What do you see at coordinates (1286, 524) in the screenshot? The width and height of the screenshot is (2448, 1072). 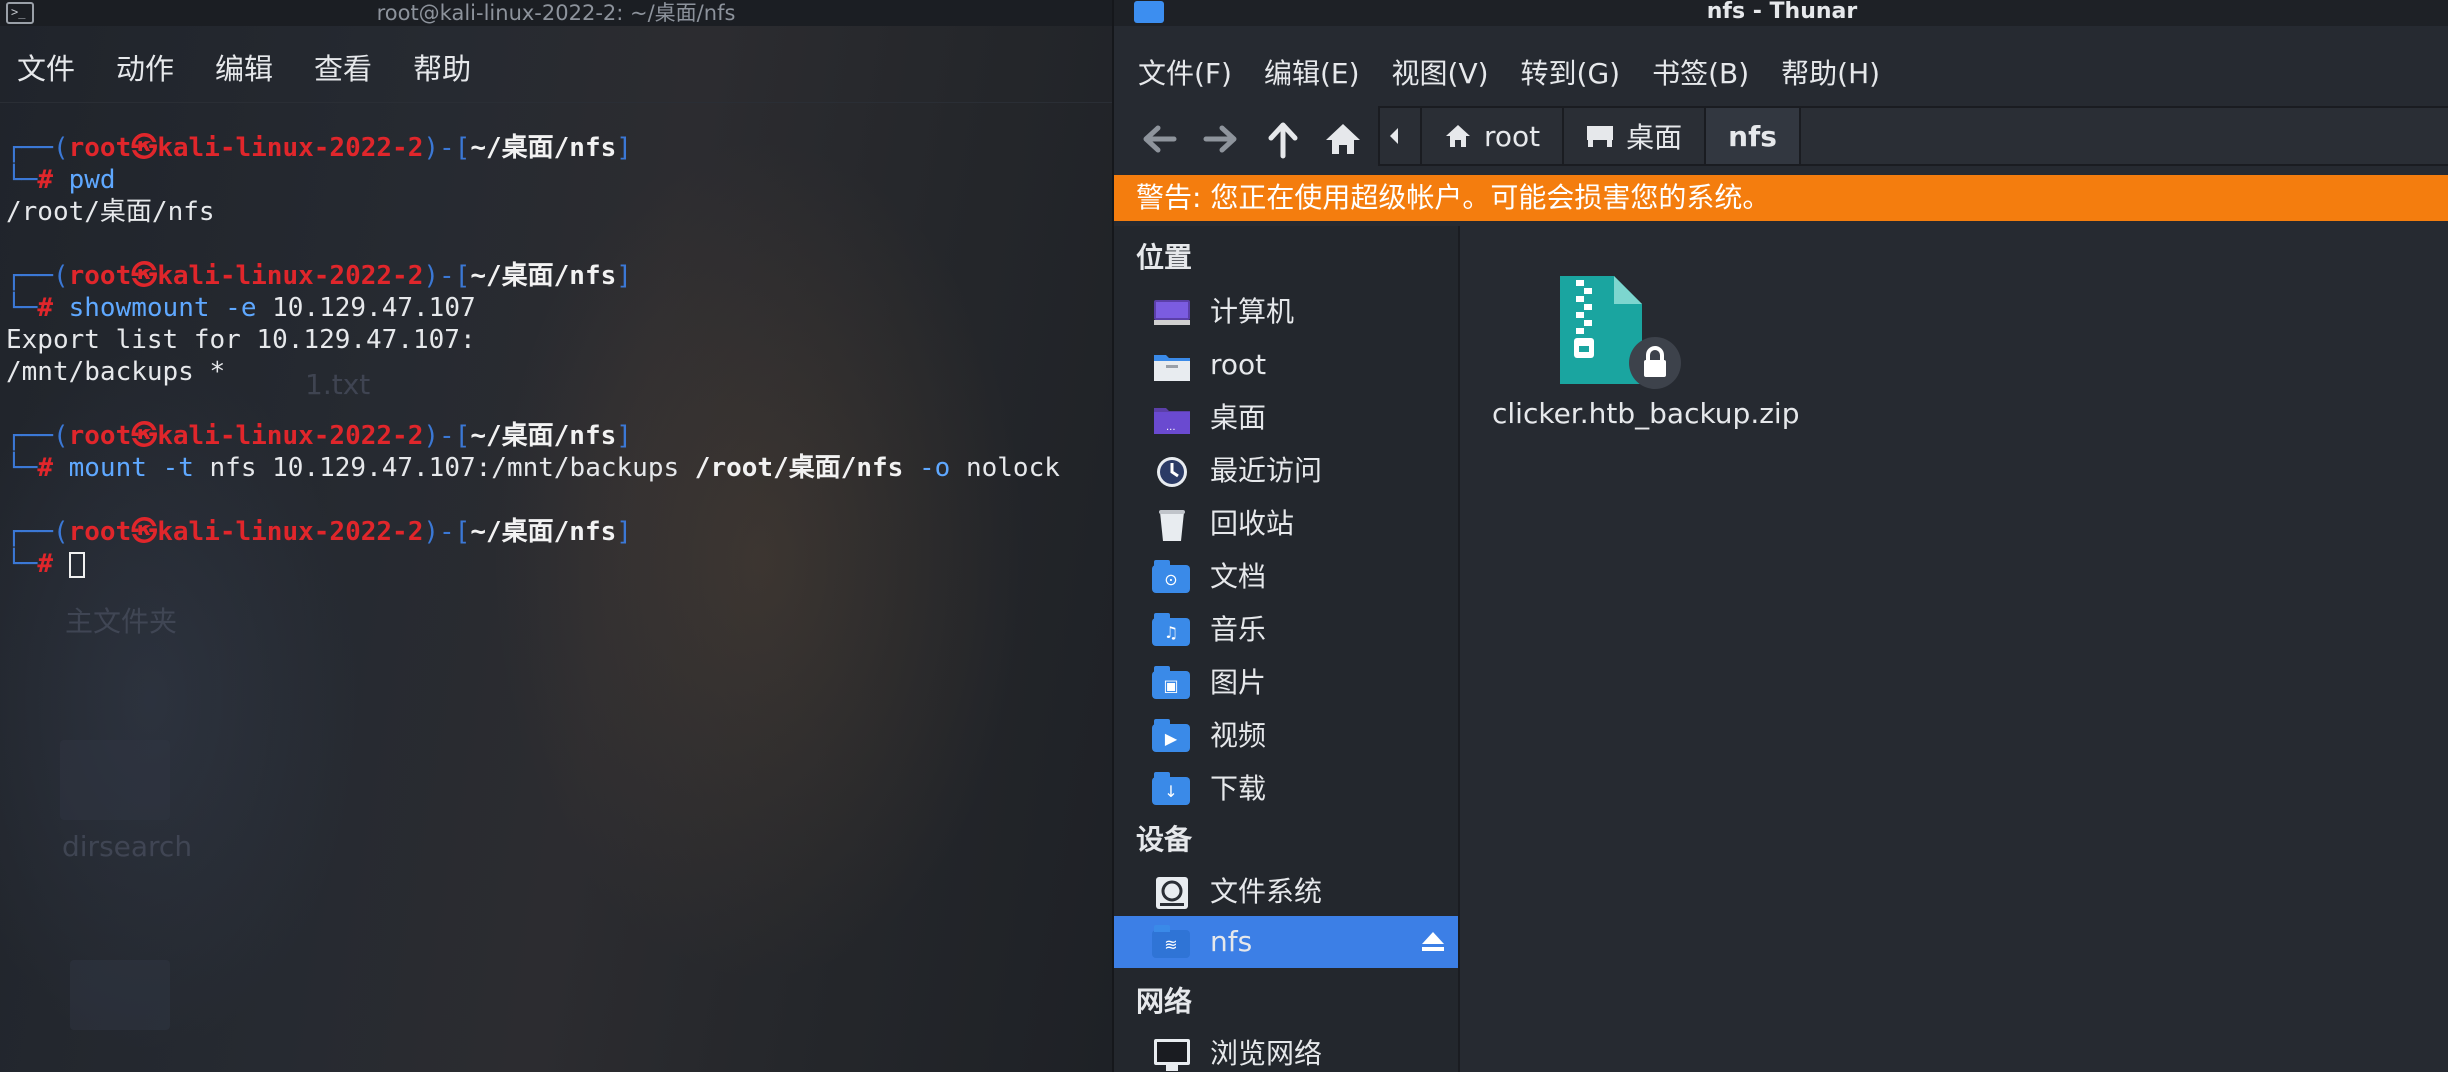 I see `sidebar-item-trash: 回收站` at bounding box center [1286, 524].